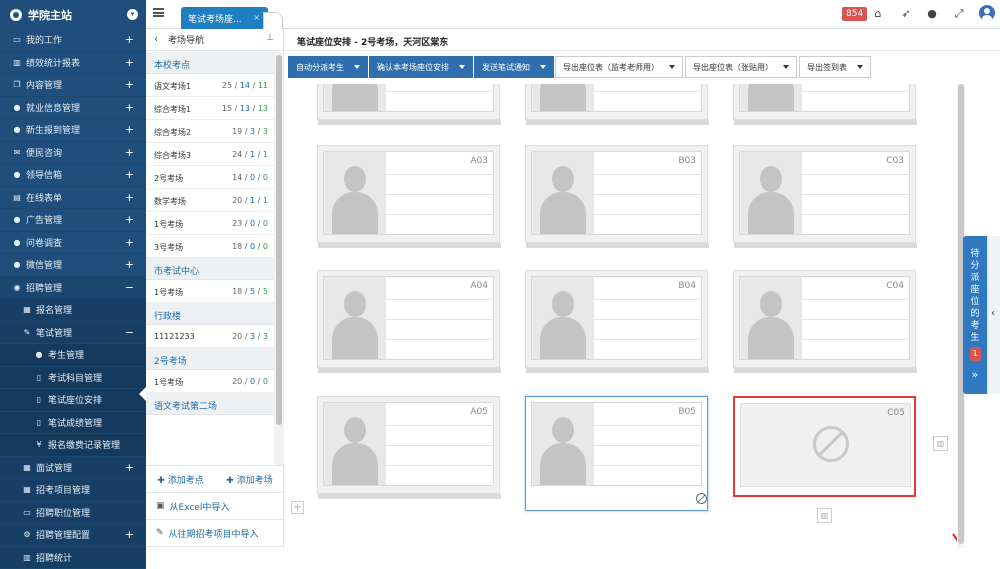 The width and height of the screenshot is (1000, 569). I want to click on seat-b04: B04, so click(616, 319).